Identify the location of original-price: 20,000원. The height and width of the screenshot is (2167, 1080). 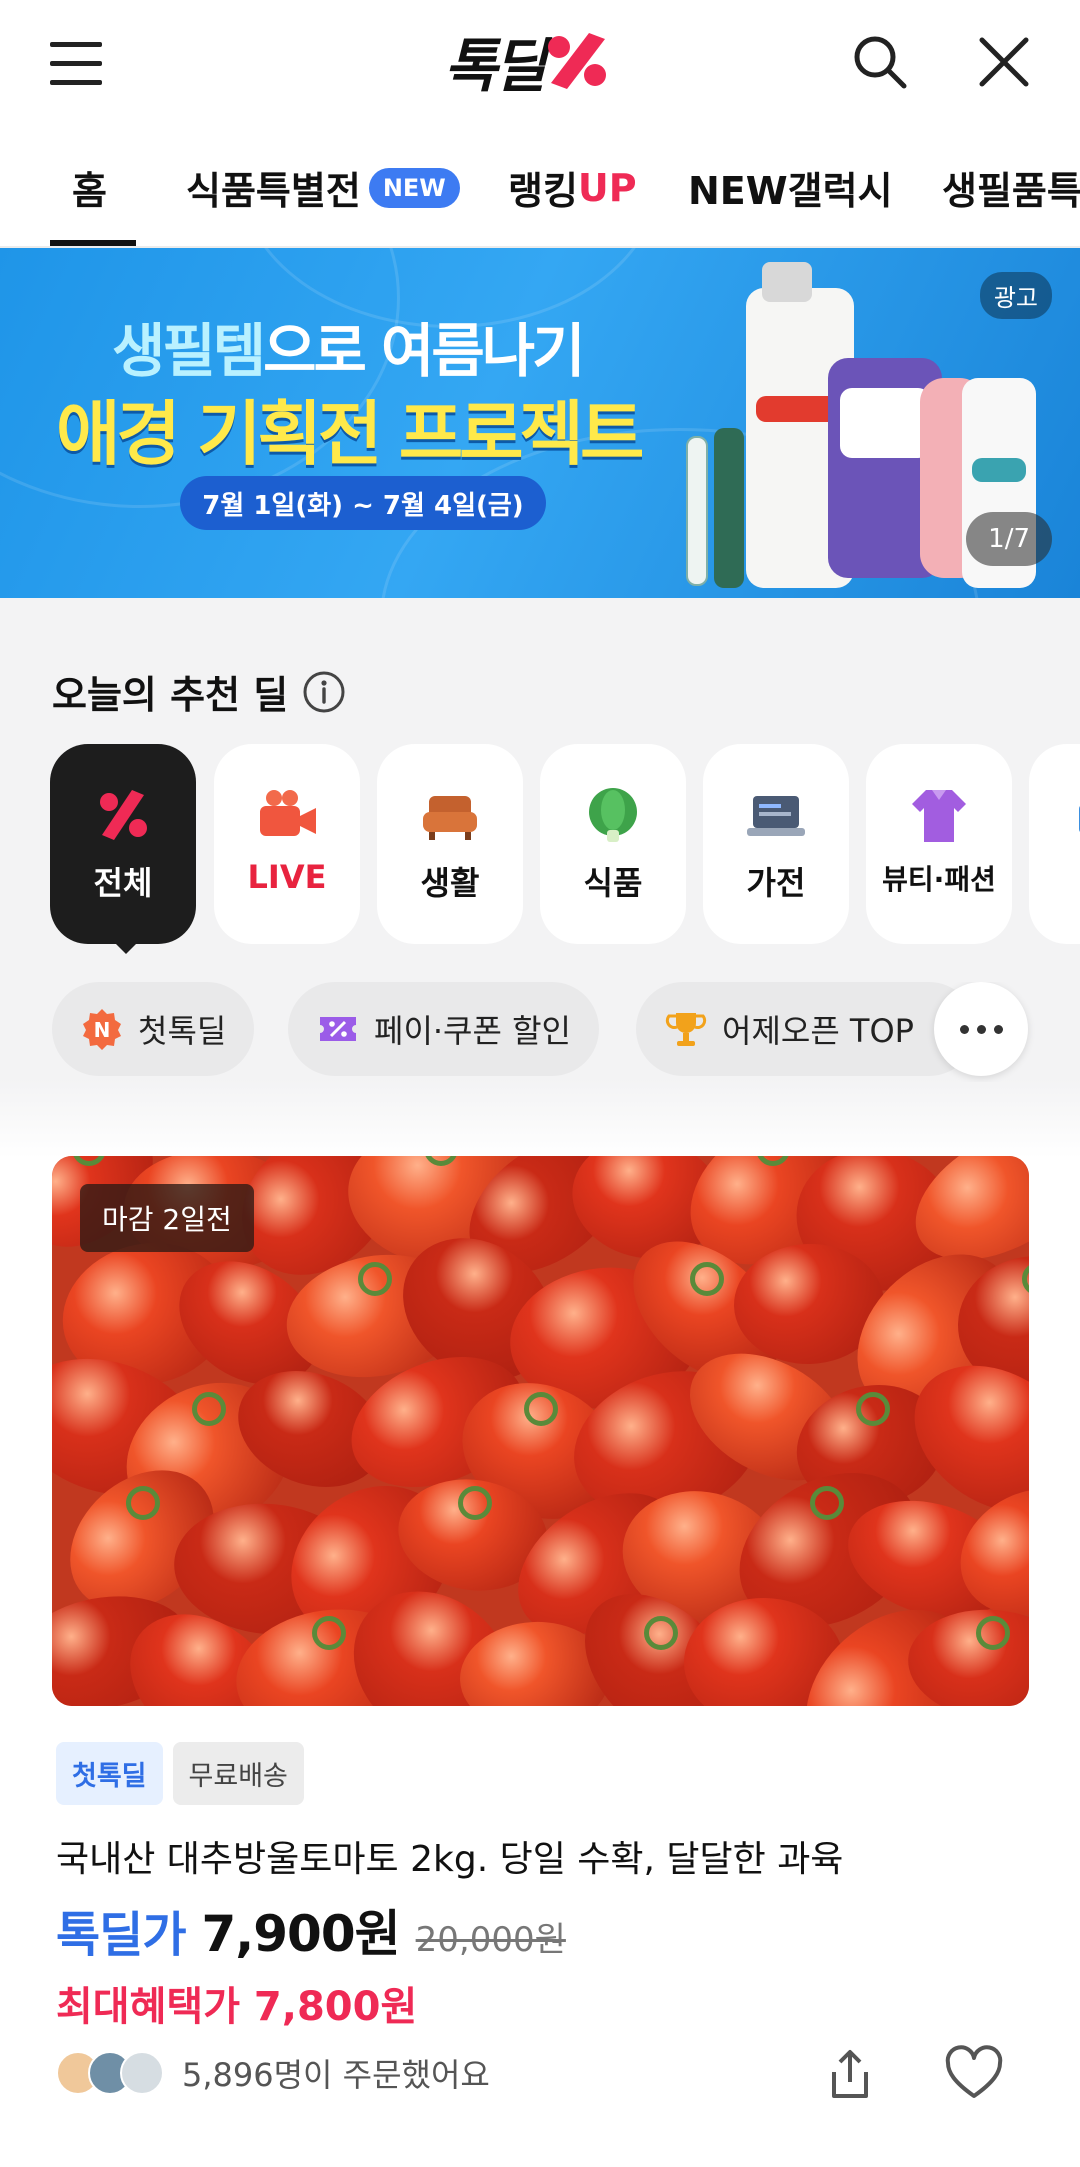
(490, 1940).